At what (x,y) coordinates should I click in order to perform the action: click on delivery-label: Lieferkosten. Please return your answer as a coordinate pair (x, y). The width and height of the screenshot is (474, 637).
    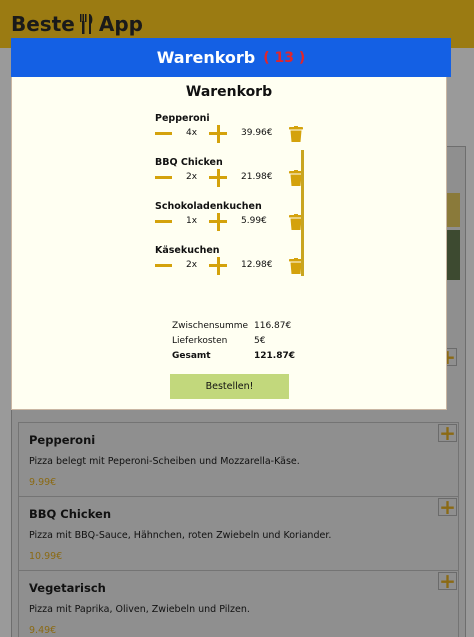
    Looking at the image, I should click on (200, 341).